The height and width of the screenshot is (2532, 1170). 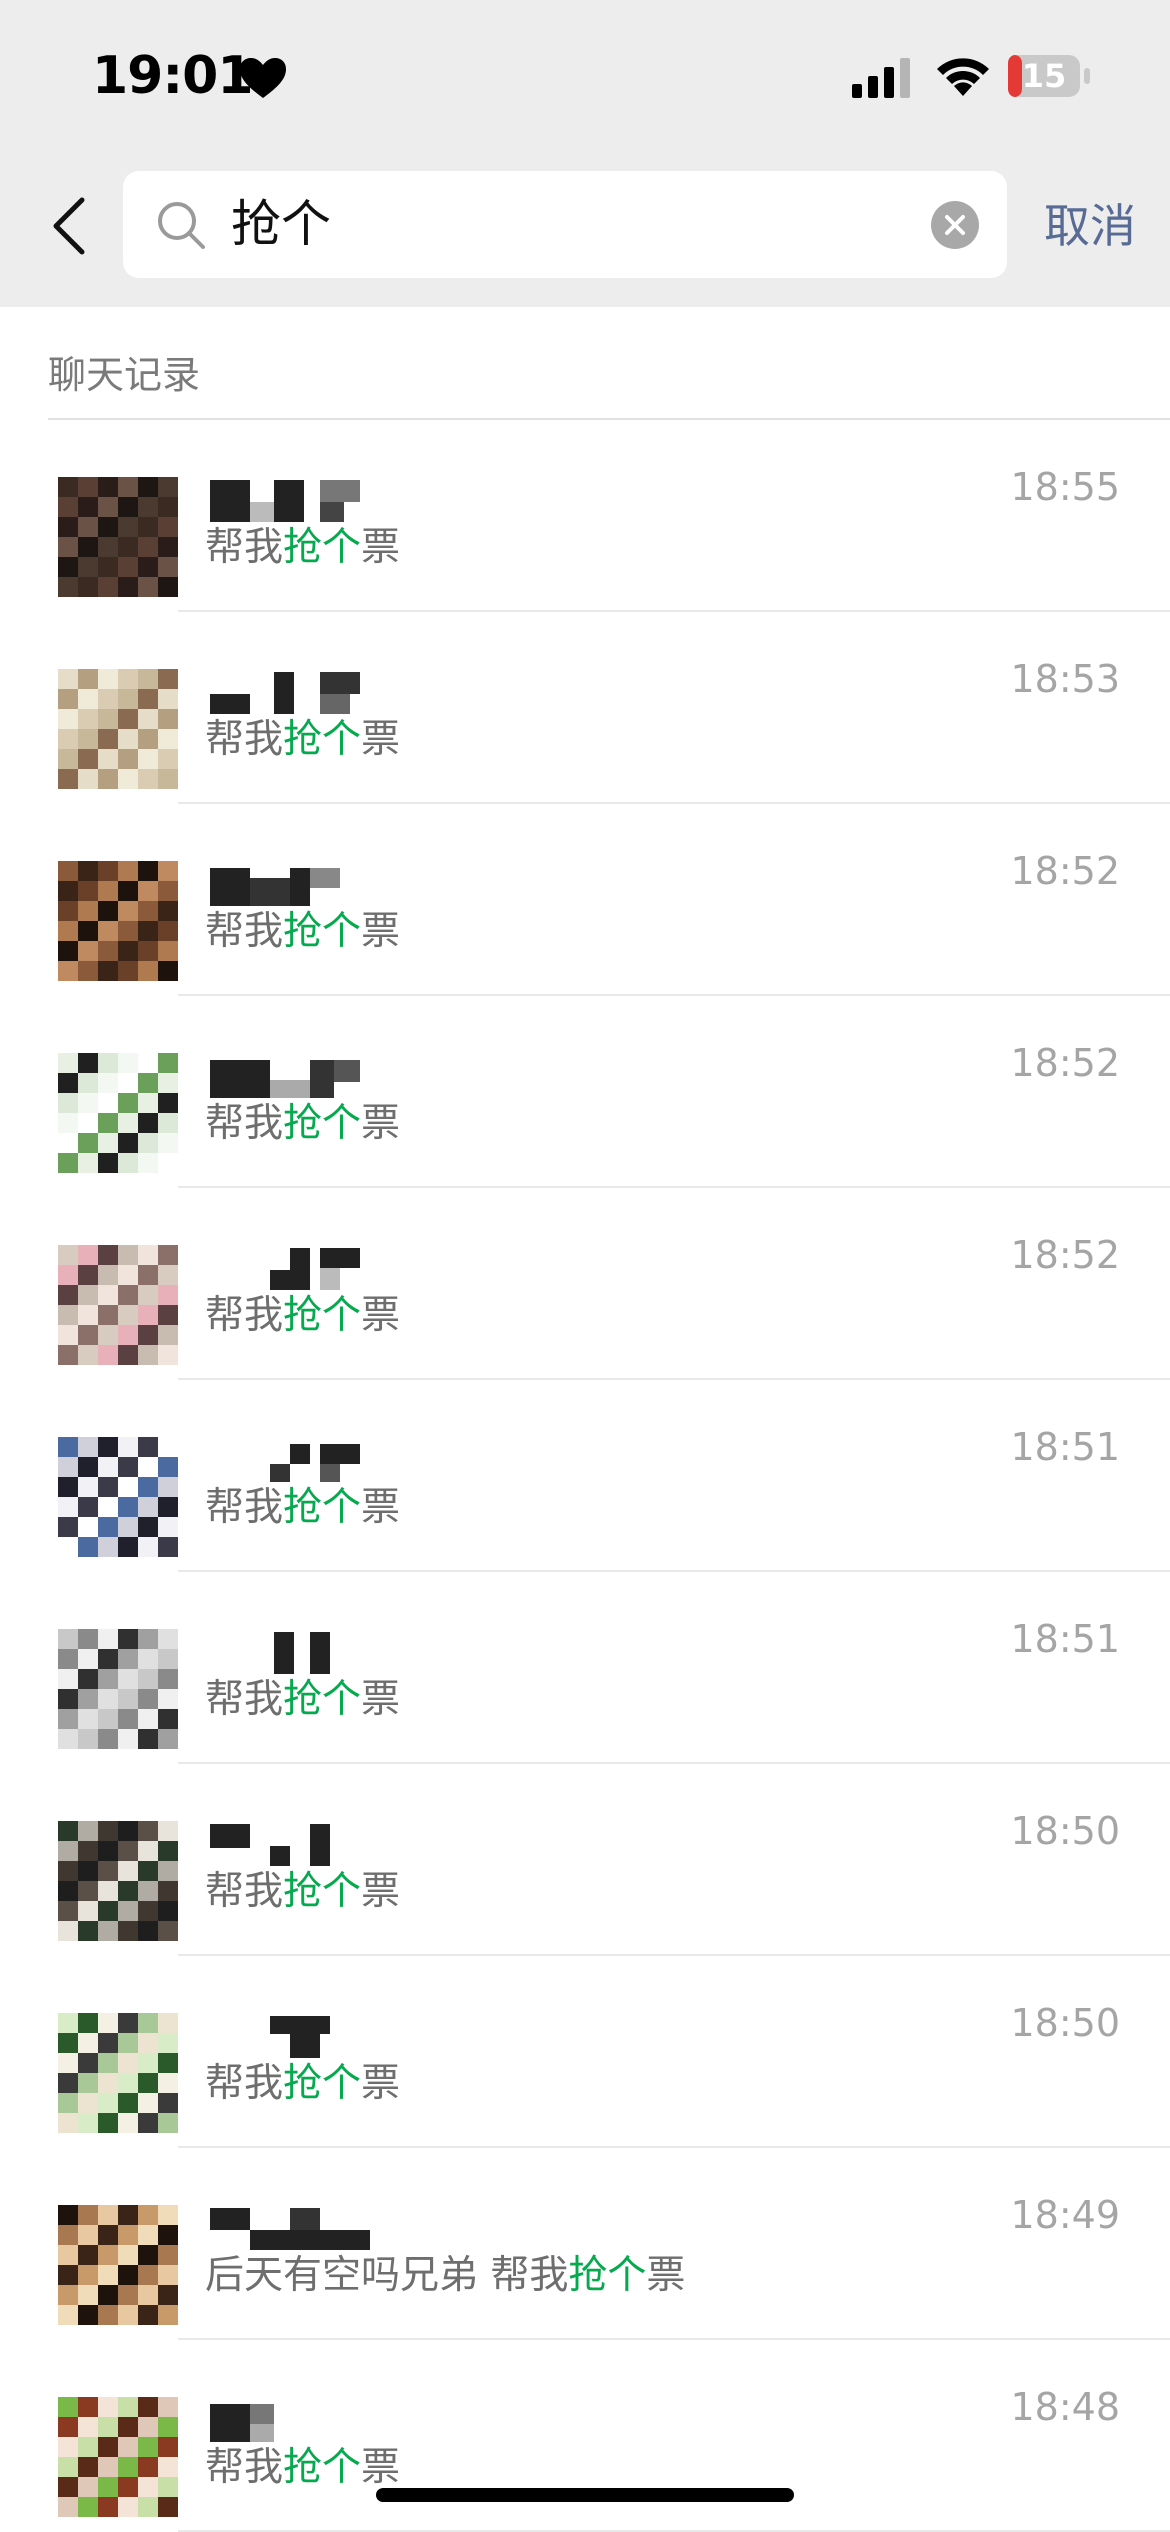 I want to click on chat-result-row: 帮我抢个票 18:53, so click(x=585, y=708).